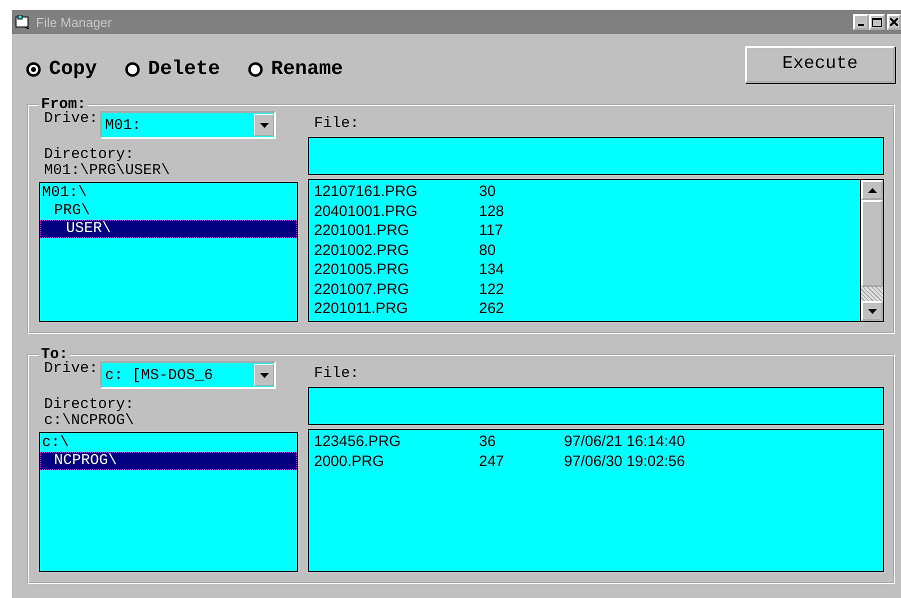  I want to click on directory-tree: c:\ NCPROG\, so click(168, 502).